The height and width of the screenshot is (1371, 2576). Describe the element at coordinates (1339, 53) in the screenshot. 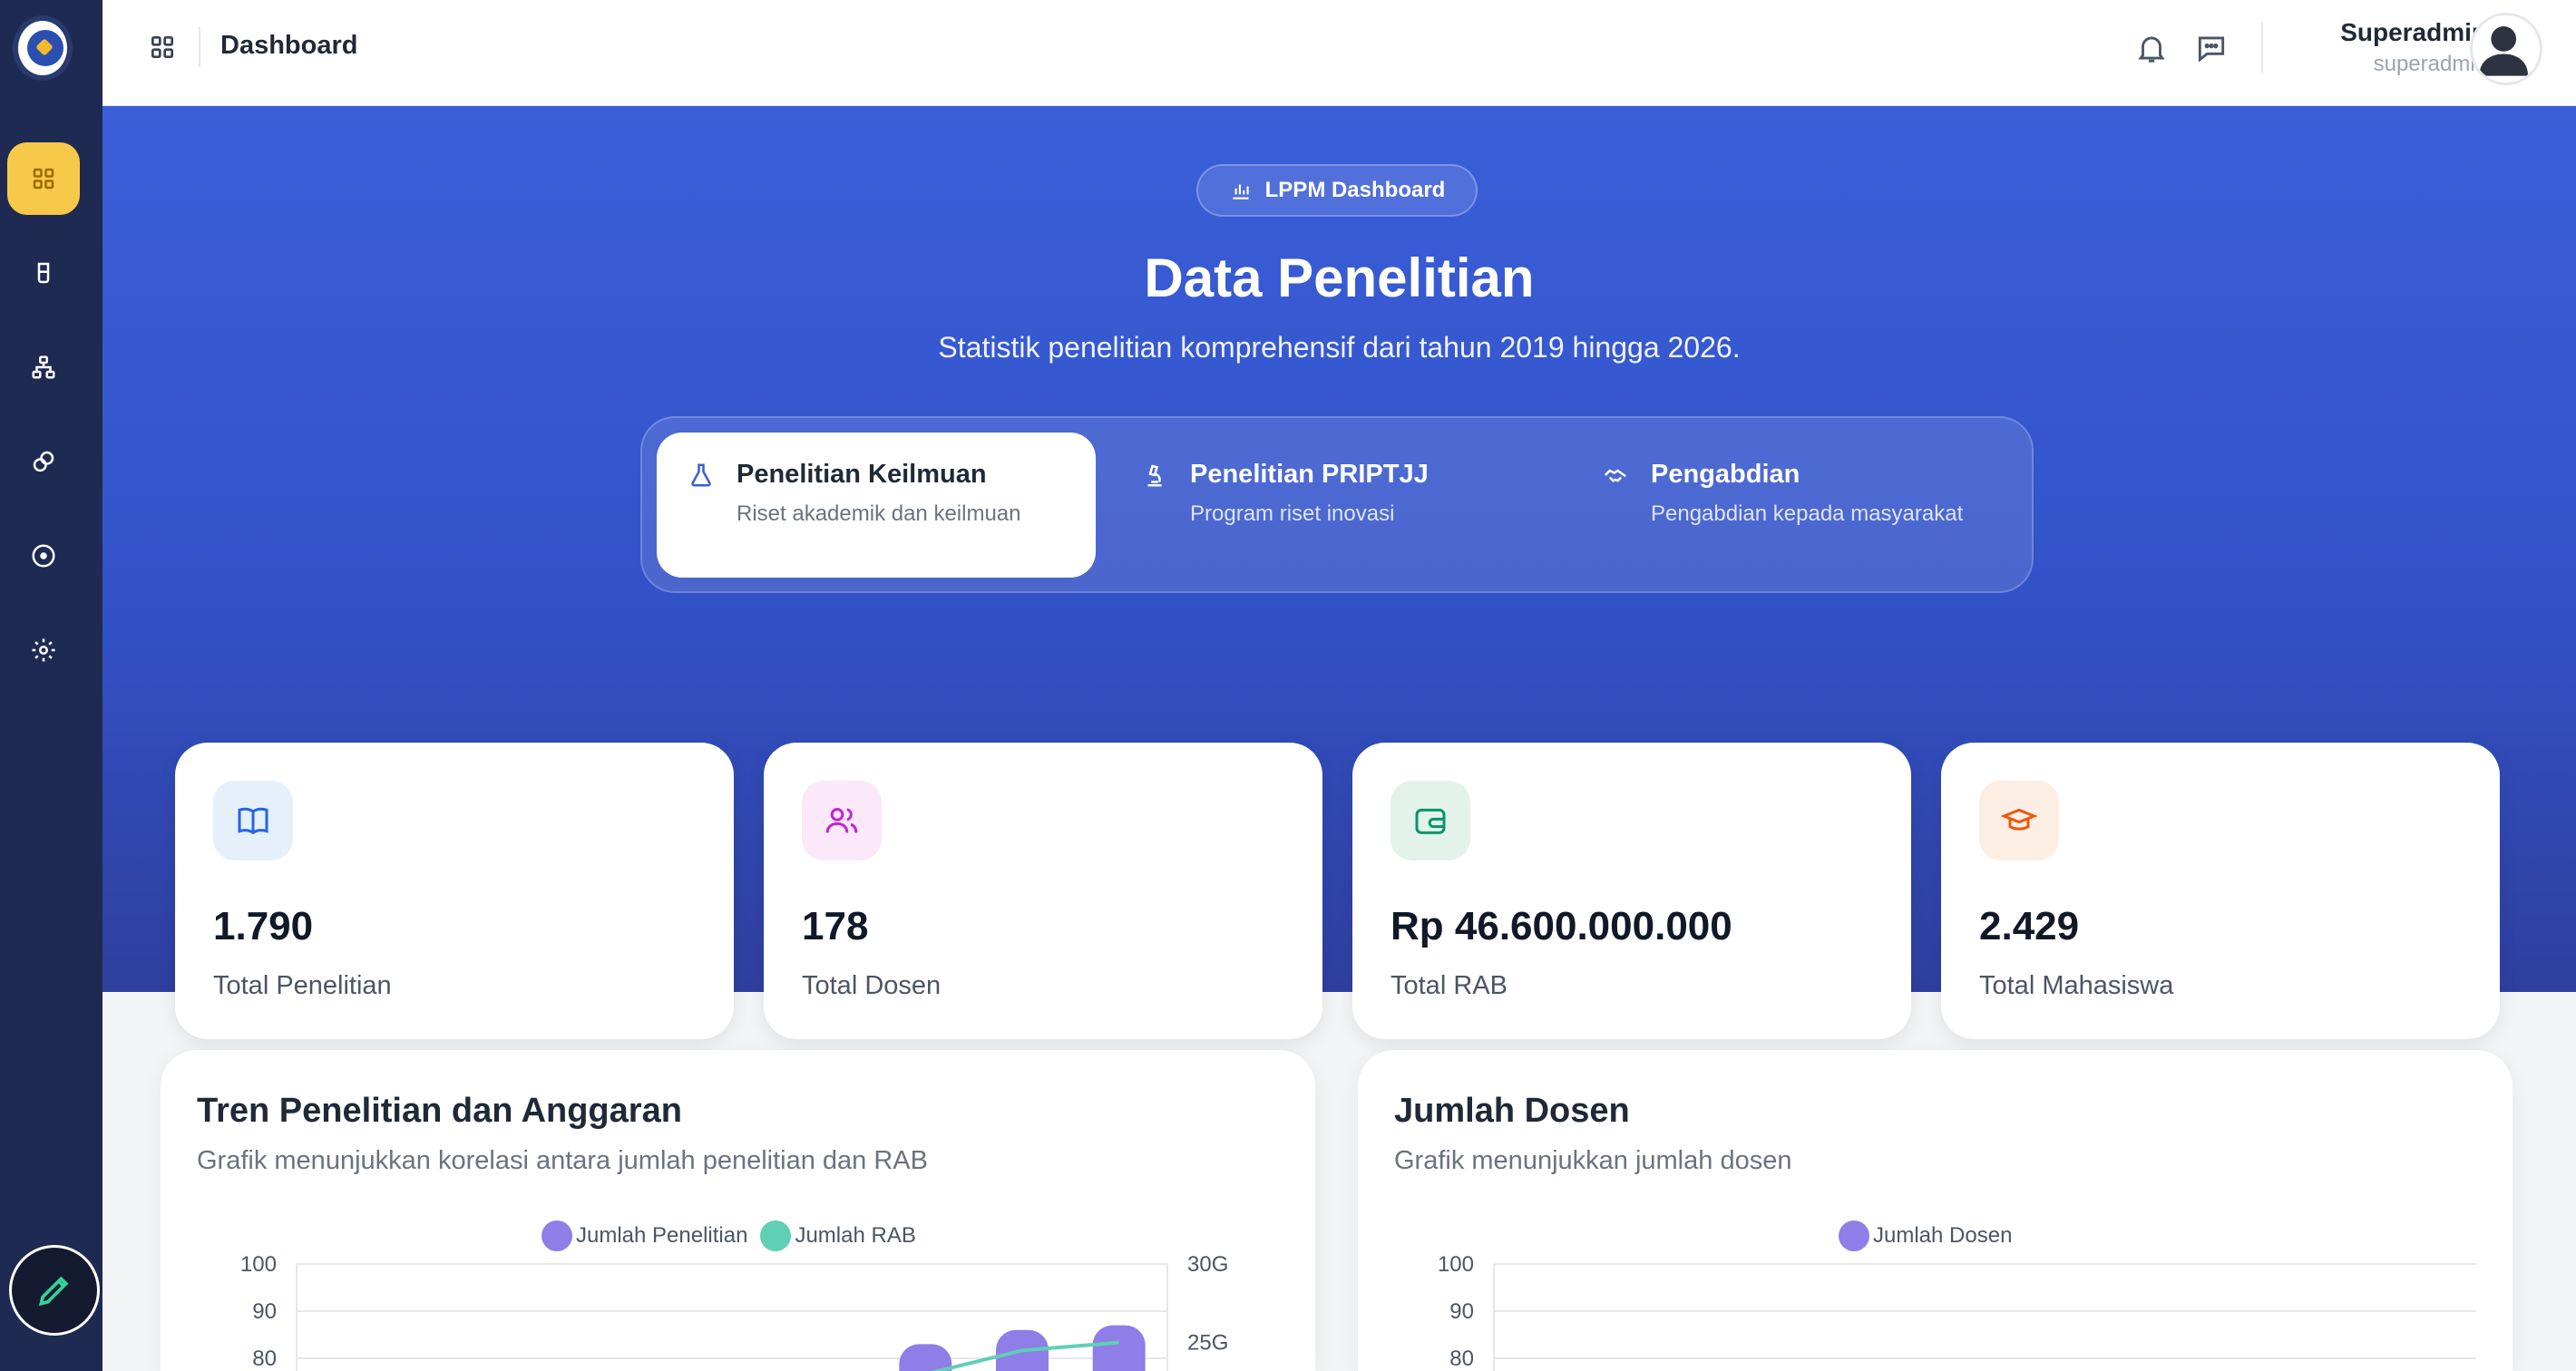

I see `top-header: Dashboard Superadmin superadmin` at that location.